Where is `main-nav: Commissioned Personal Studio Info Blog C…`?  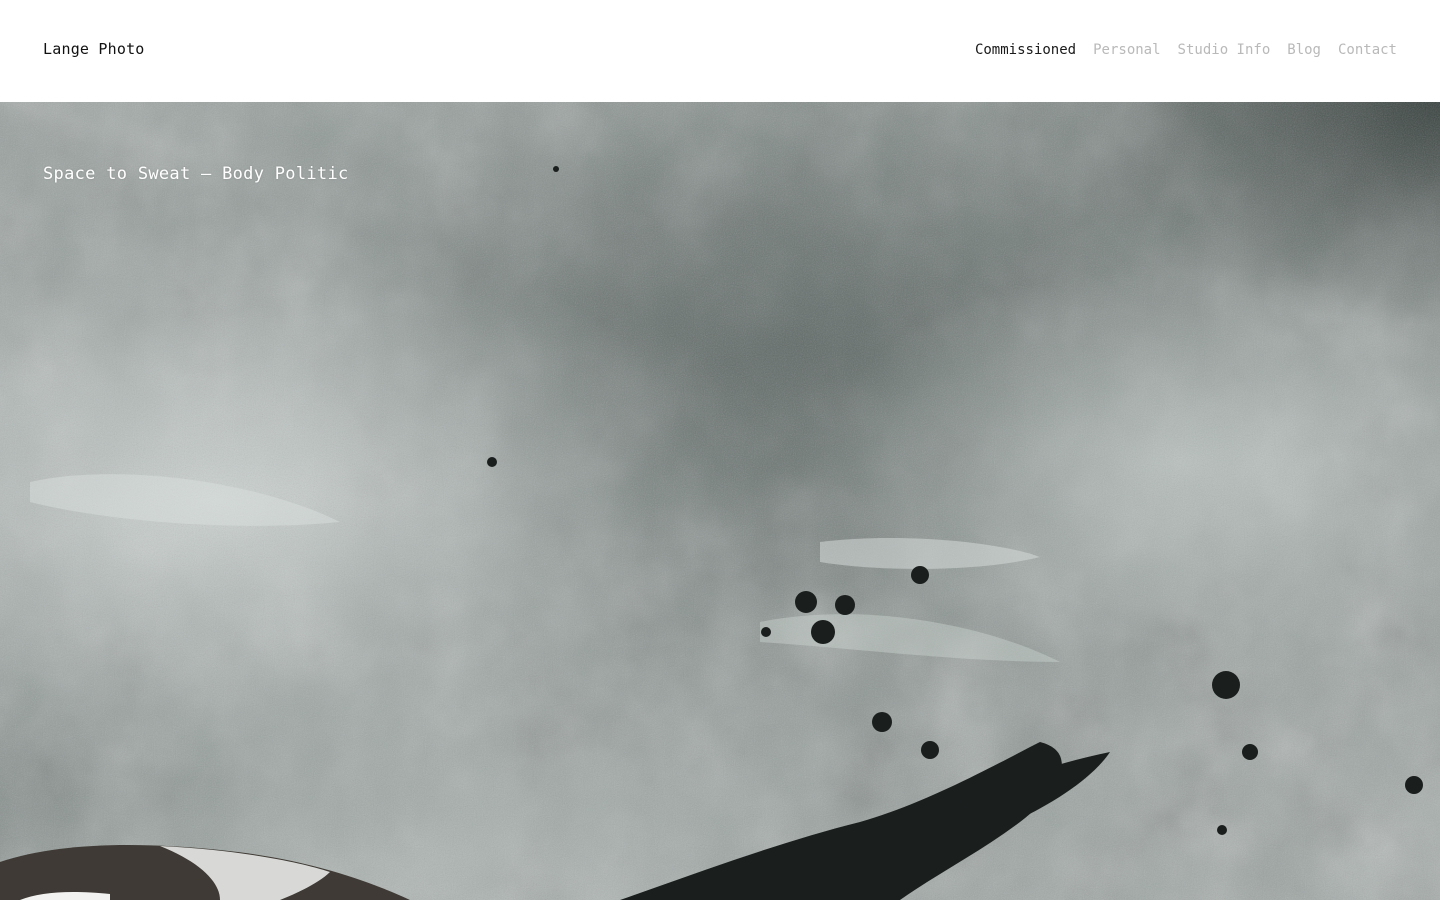
main-nav: Commissioned Personal Studio Info Blog C… is located at coordinates (1186, 50).